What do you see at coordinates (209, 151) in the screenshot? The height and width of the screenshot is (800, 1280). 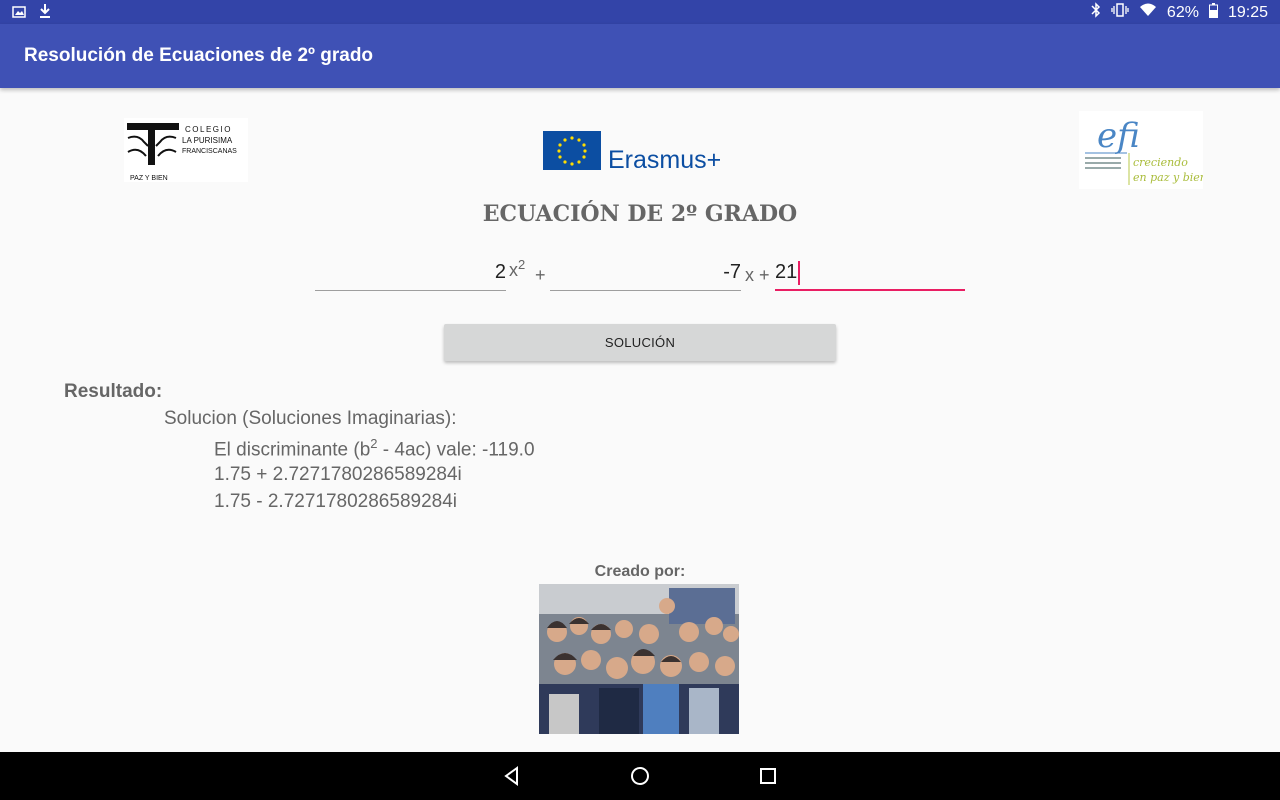 I see `svg-text: FRANCISCANAS` at bounding box center [209, 151].